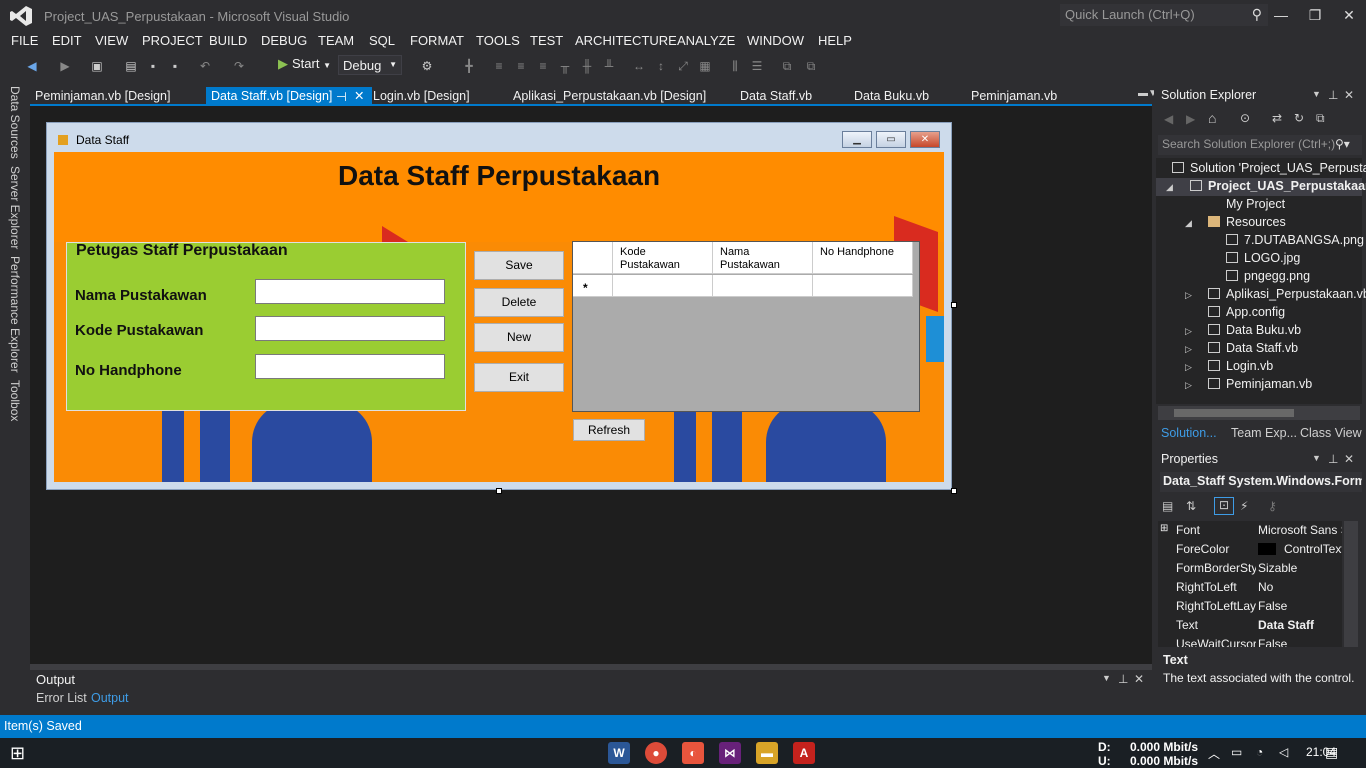 The height and width of the screenshot is (768, 1366). I want to click on delete-button: Delete, so click(519, 302).